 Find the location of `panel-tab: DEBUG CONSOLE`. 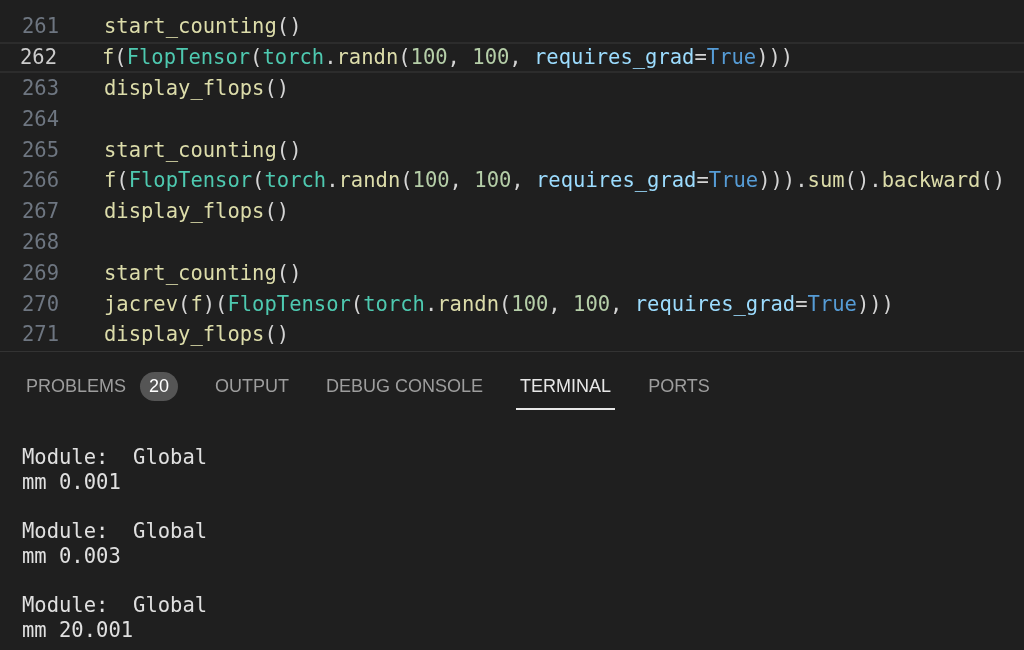

panel-tab: DEBUG CONSOLE is located at coordinates (405, 387).